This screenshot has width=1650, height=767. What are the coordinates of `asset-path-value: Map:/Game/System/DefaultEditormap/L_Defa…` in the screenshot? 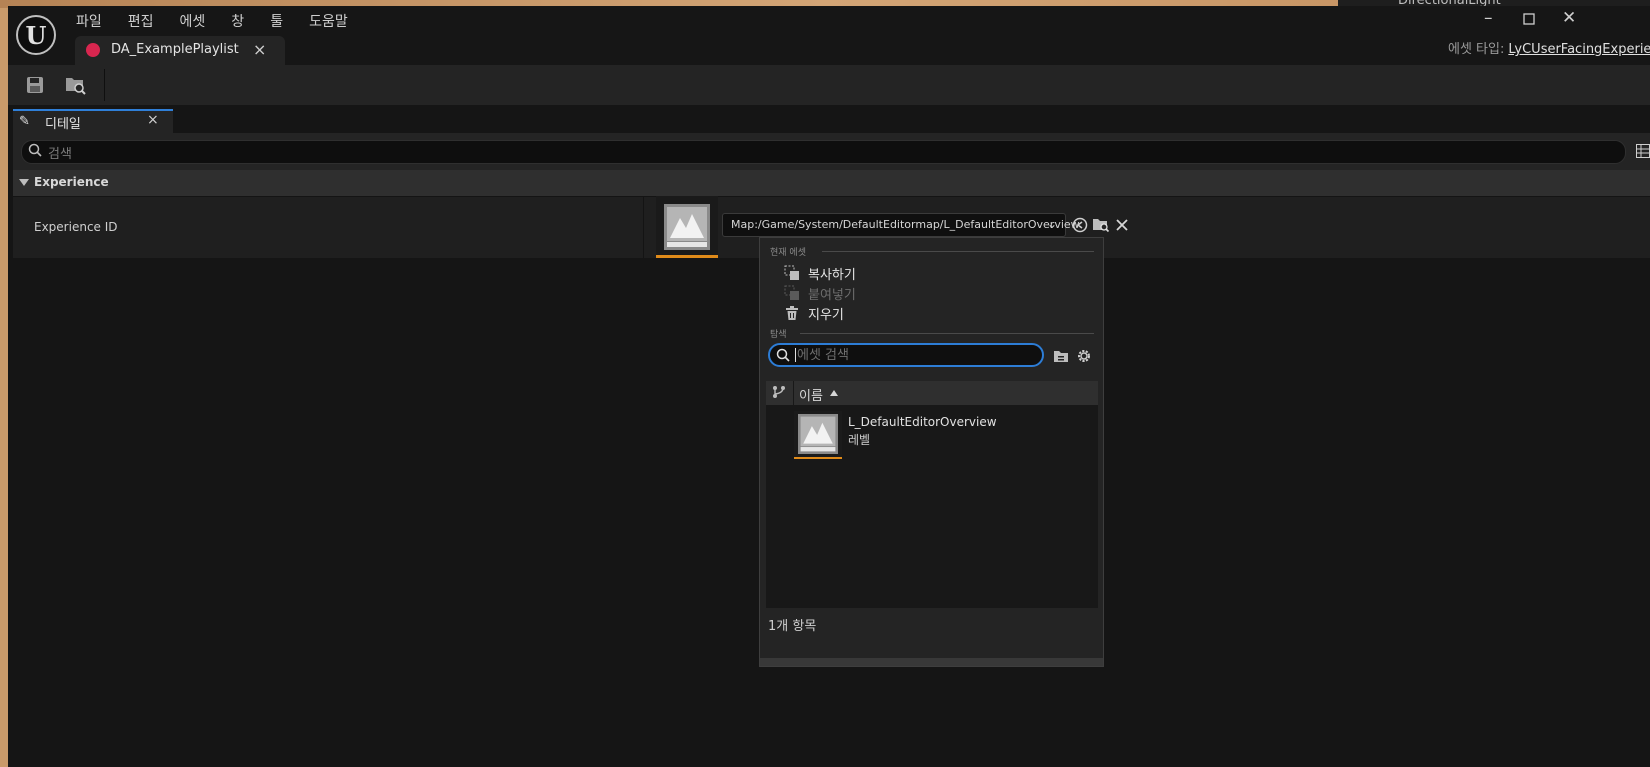 It's located at (905, 224).